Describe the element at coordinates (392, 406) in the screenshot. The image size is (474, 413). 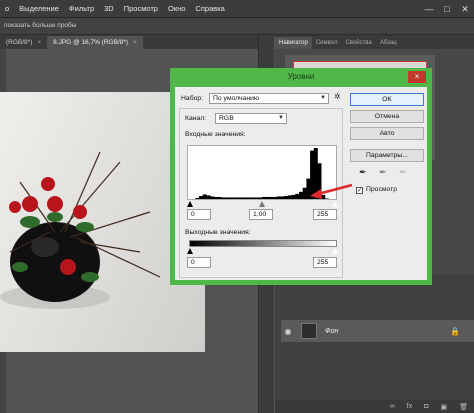
I see `link-icon: ∞` at that location.